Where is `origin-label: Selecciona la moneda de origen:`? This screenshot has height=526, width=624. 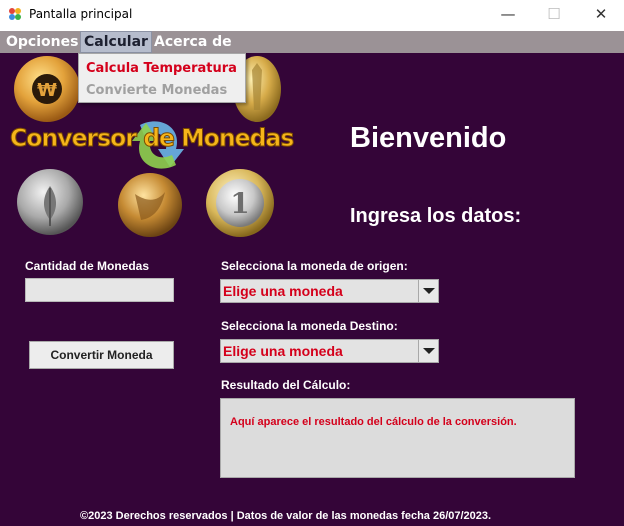 origin-label: Selecciona la moneda de origen: is located at coordinates (314, 266).